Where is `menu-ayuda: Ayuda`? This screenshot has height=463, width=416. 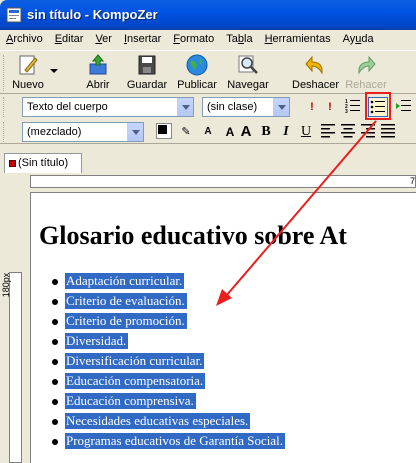 menu-ayuda: Ayuda is located at coordinates (358, 39).